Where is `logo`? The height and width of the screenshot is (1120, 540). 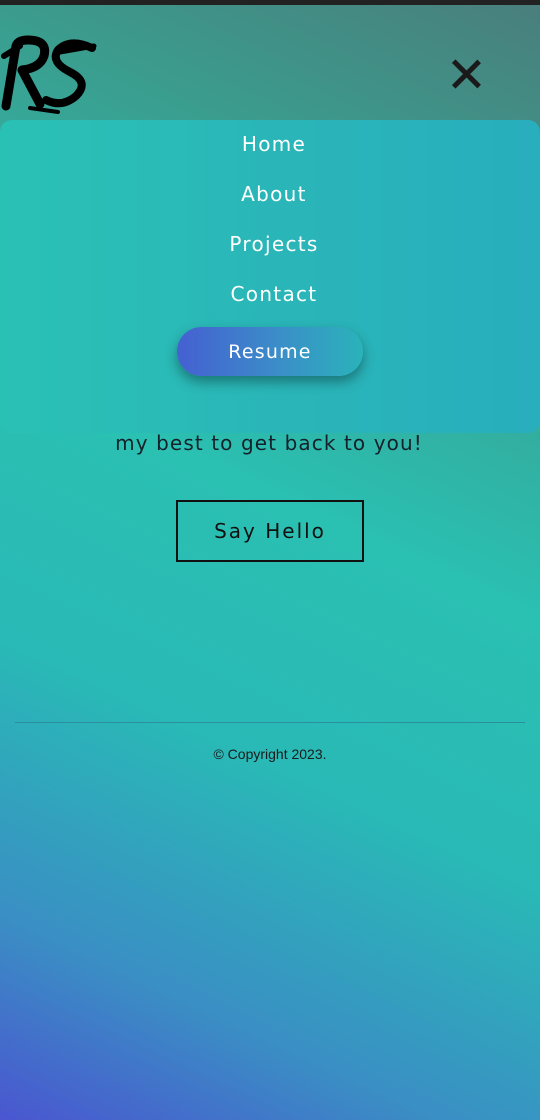
logo is located at coordinates (50, 76).